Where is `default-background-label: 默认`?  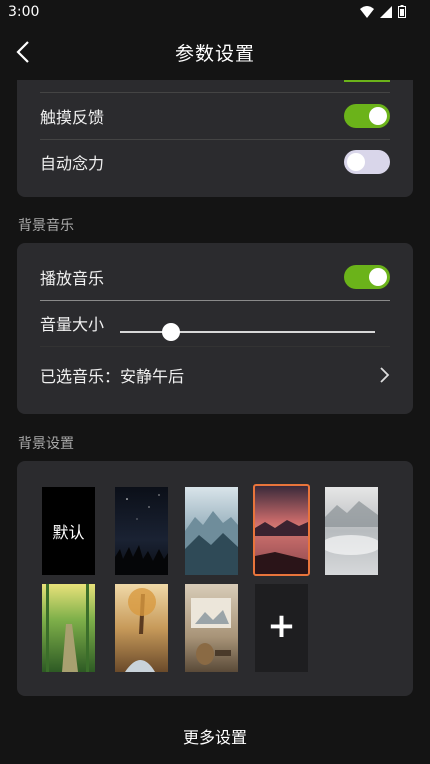
default-background-label: 默认 is located at coordinates (68, 532).